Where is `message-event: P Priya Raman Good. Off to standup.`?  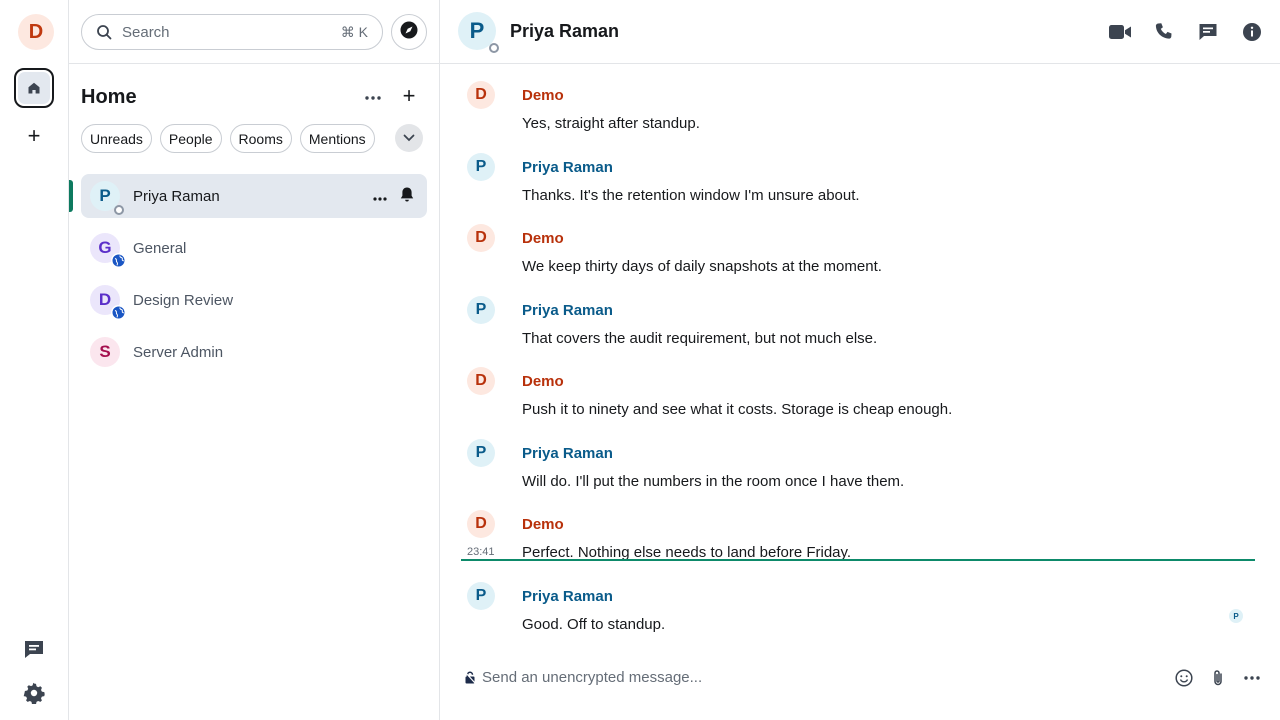
message-event: P Priya Raman Good. Off to standup. is located at coordinates (860, 608).